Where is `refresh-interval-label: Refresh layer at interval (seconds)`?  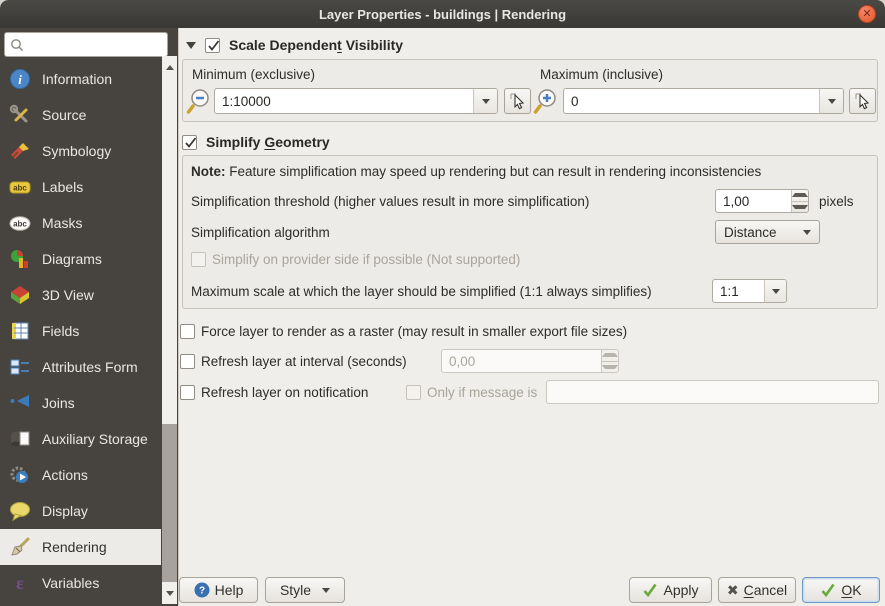
refresh-interval-label: Refresh layer at interval (seconds) is located at coordinates (304, 361).